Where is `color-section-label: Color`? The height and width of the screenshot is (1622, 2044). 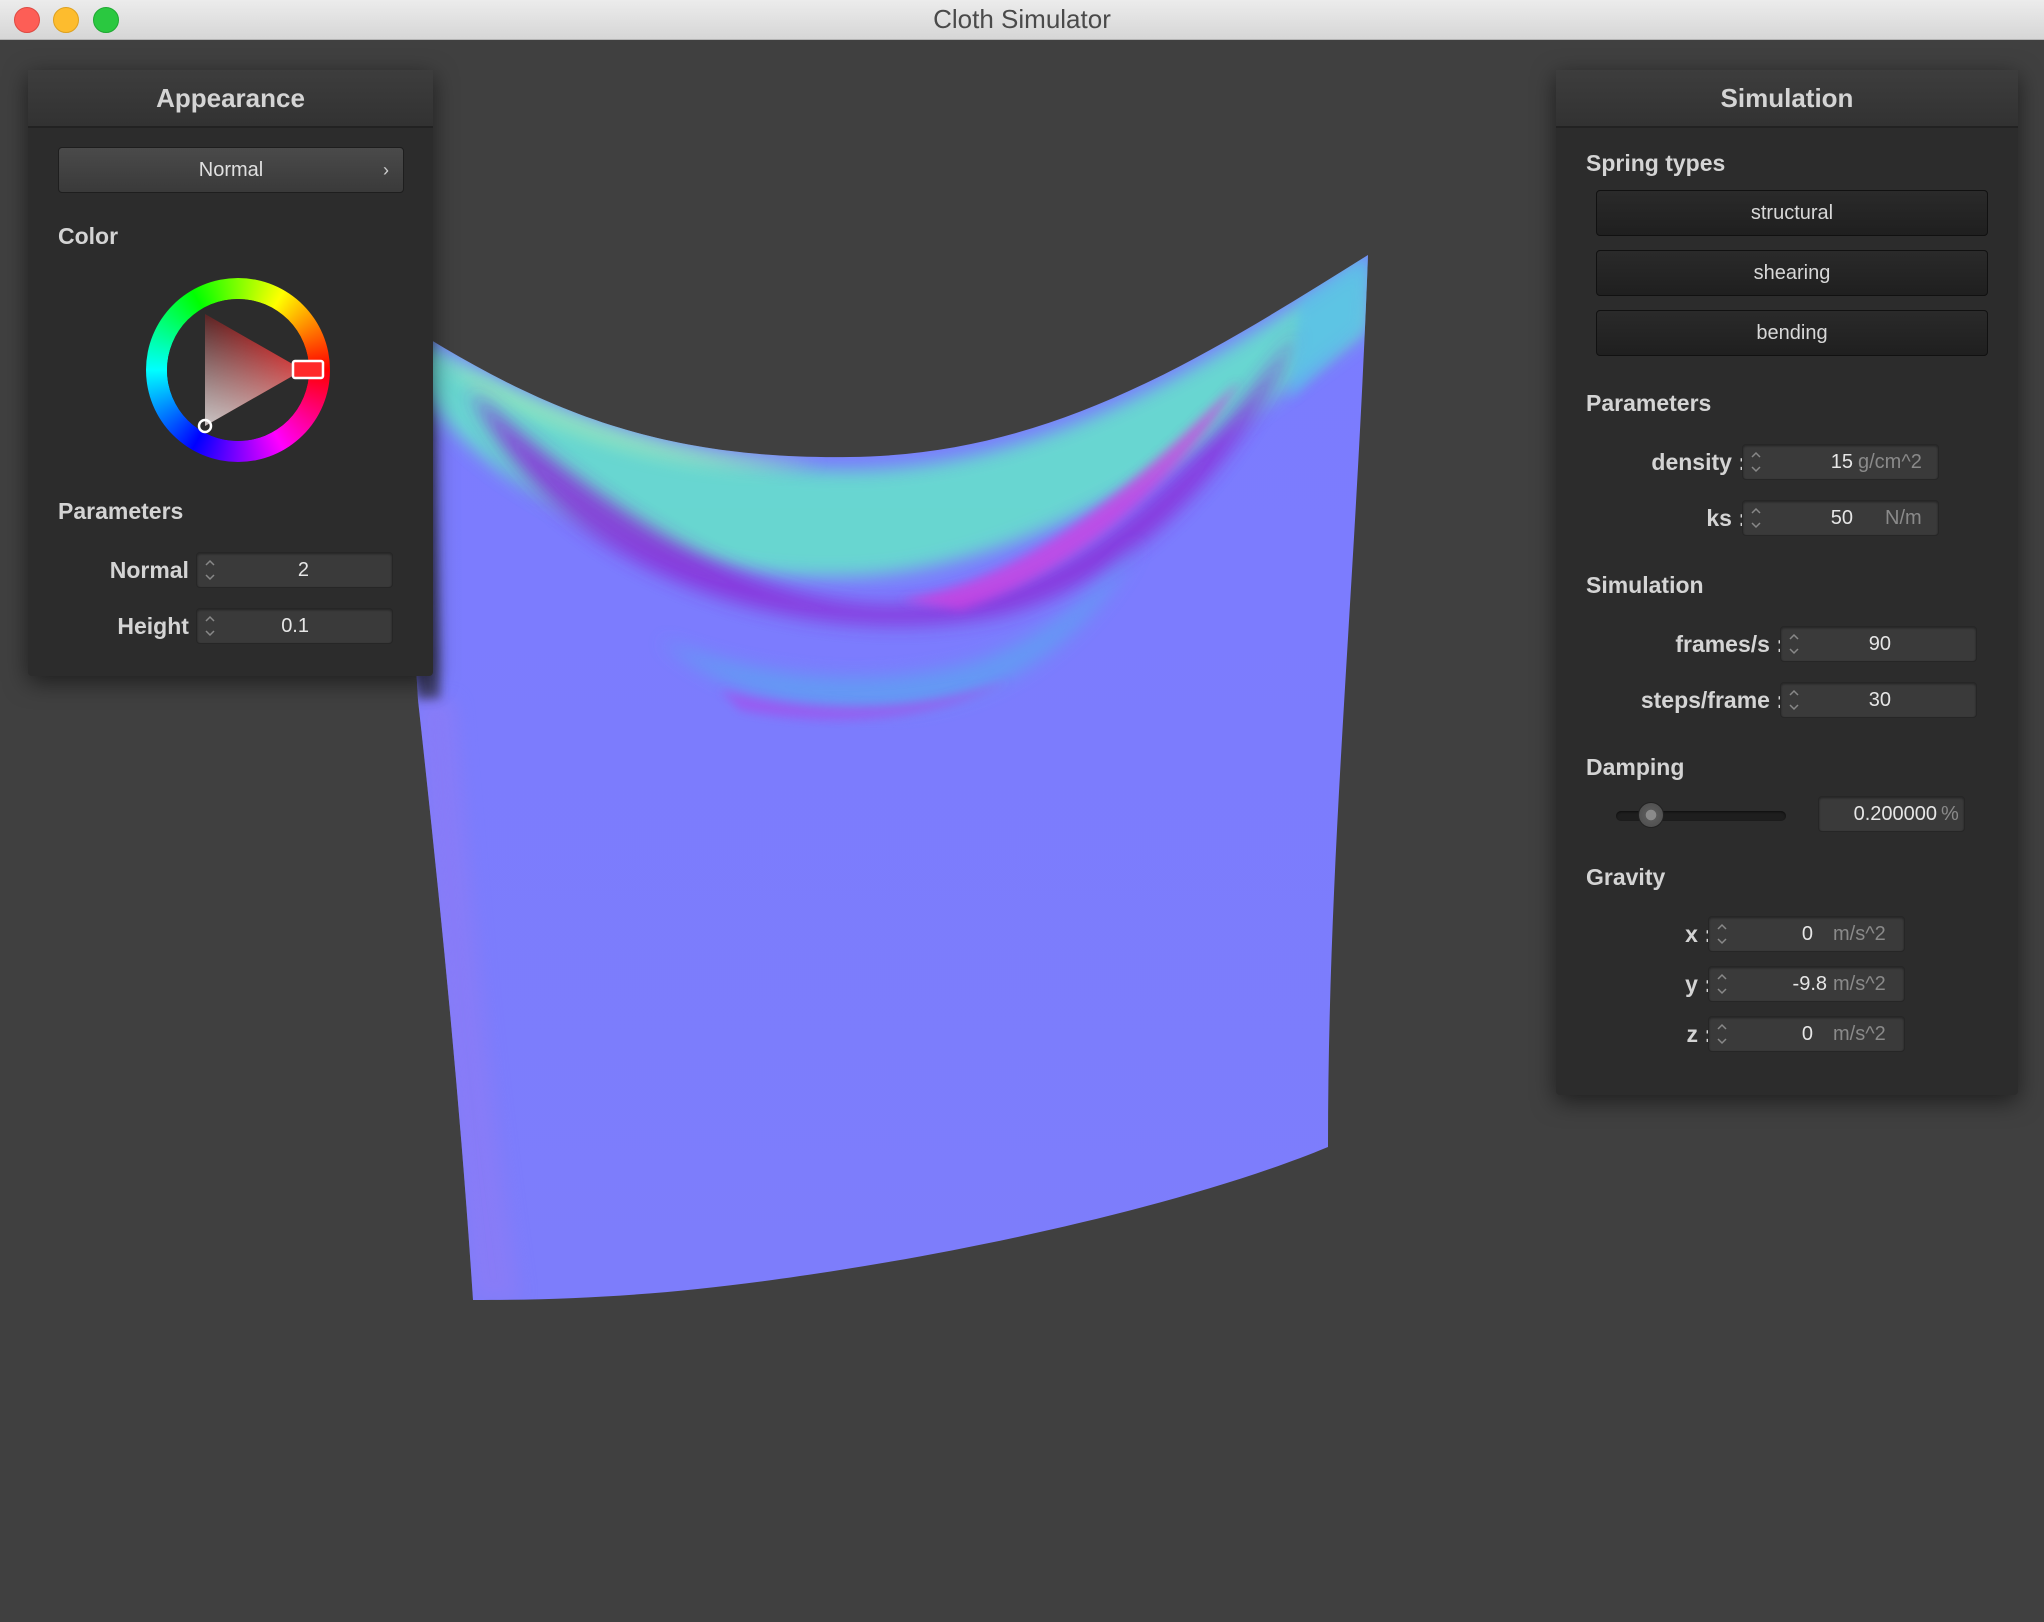 color-section-label: Color is located at coordinates (88, 236).